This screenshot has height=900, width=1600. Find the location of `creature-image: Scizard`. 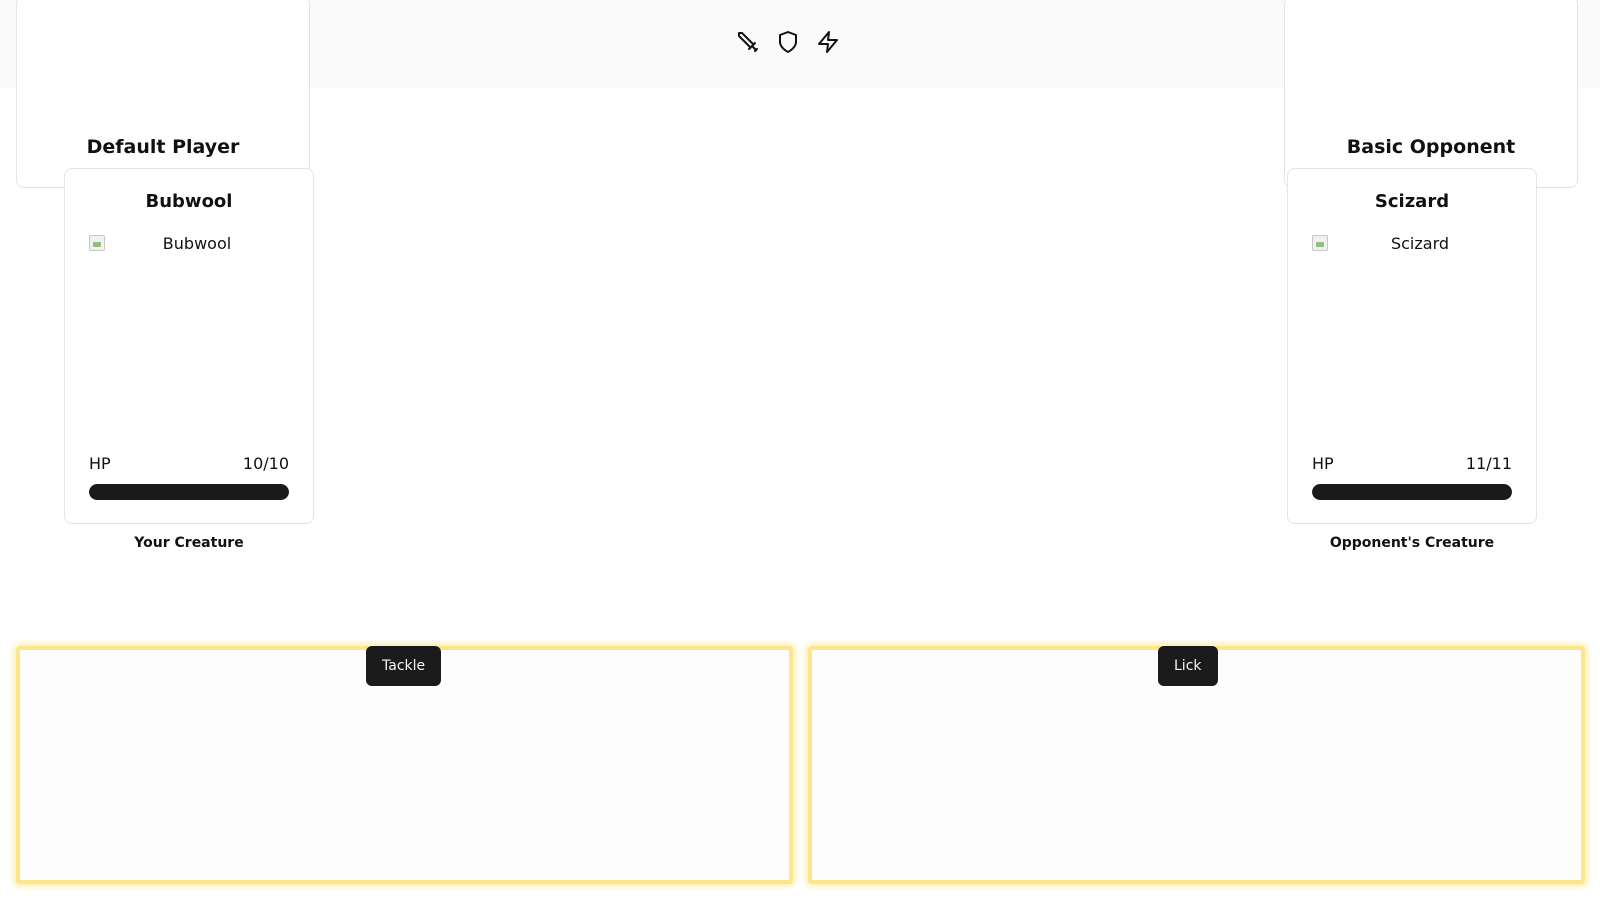

creature-image: Scizard is located at coordinates (1412, 330).